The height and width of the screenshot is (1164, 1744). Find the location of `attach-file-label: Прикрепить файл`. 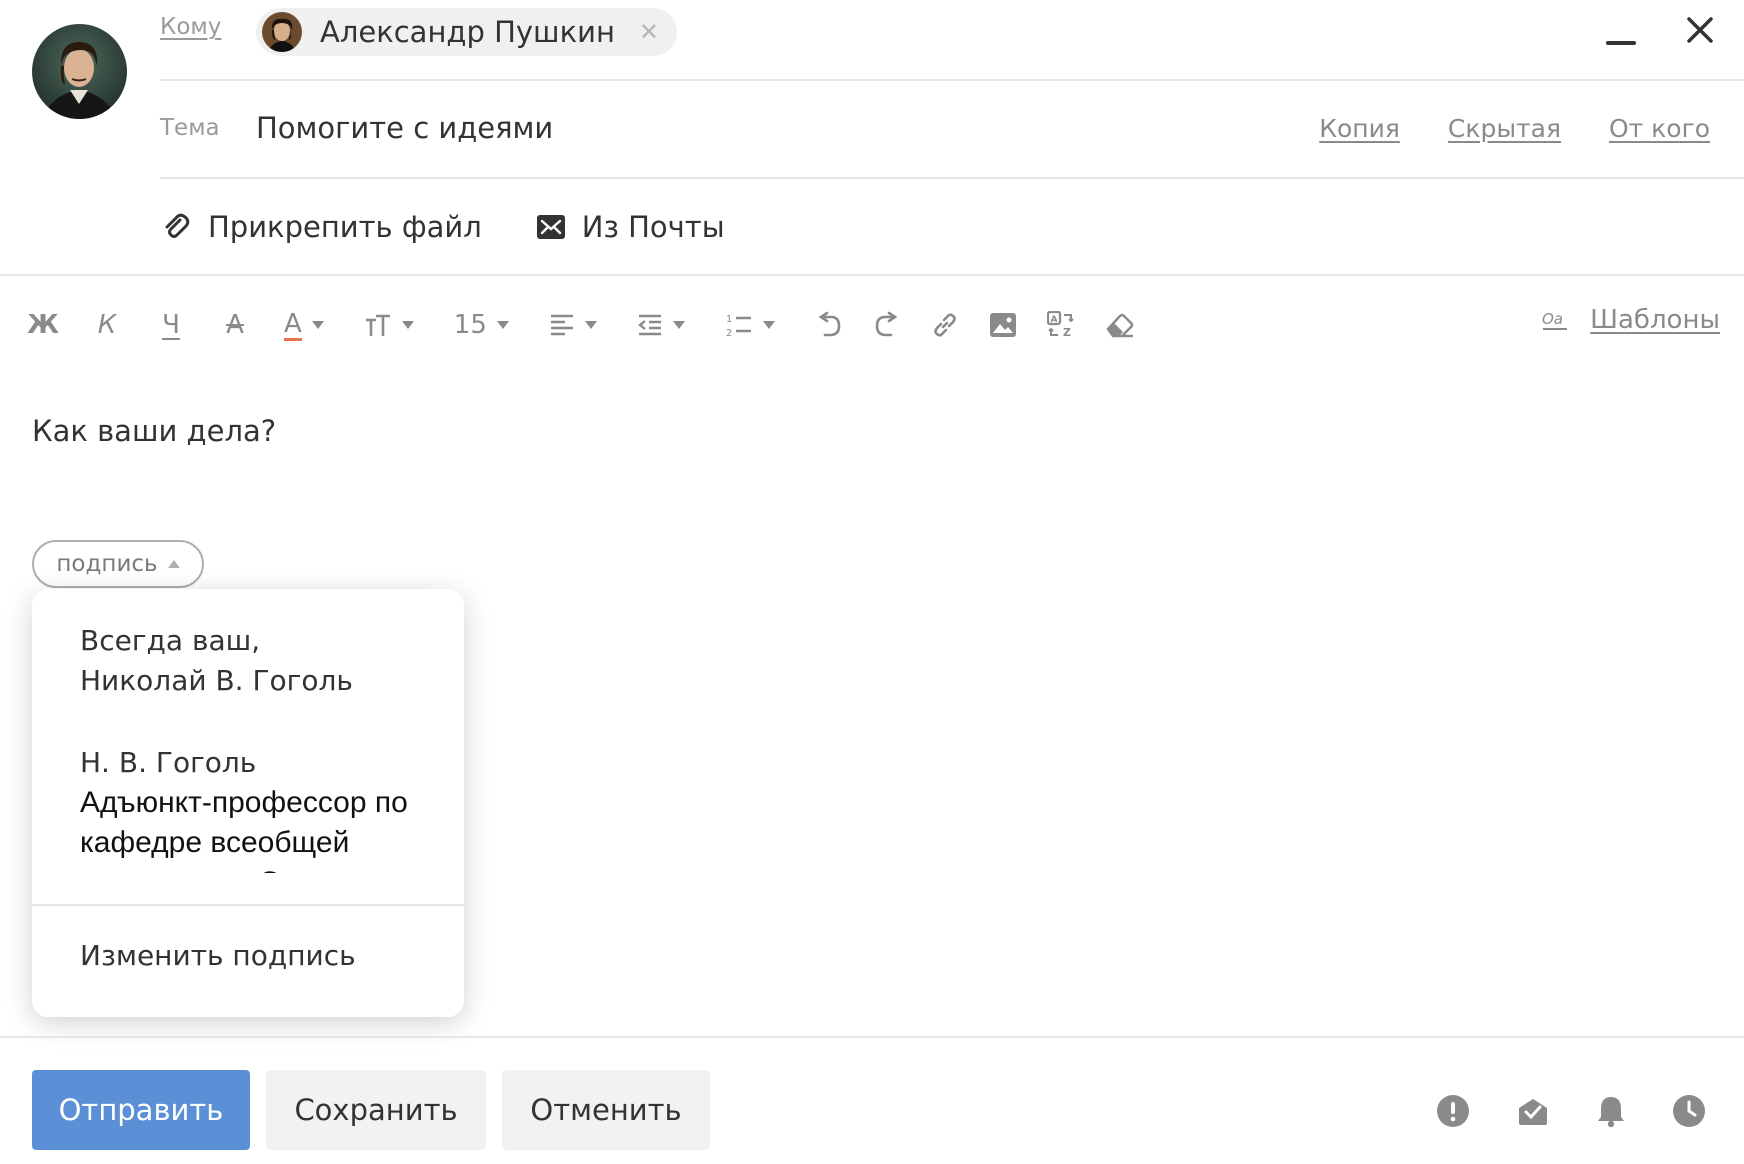

attach-file-label: Прикрепить файл is located at coordinates (345, 227).